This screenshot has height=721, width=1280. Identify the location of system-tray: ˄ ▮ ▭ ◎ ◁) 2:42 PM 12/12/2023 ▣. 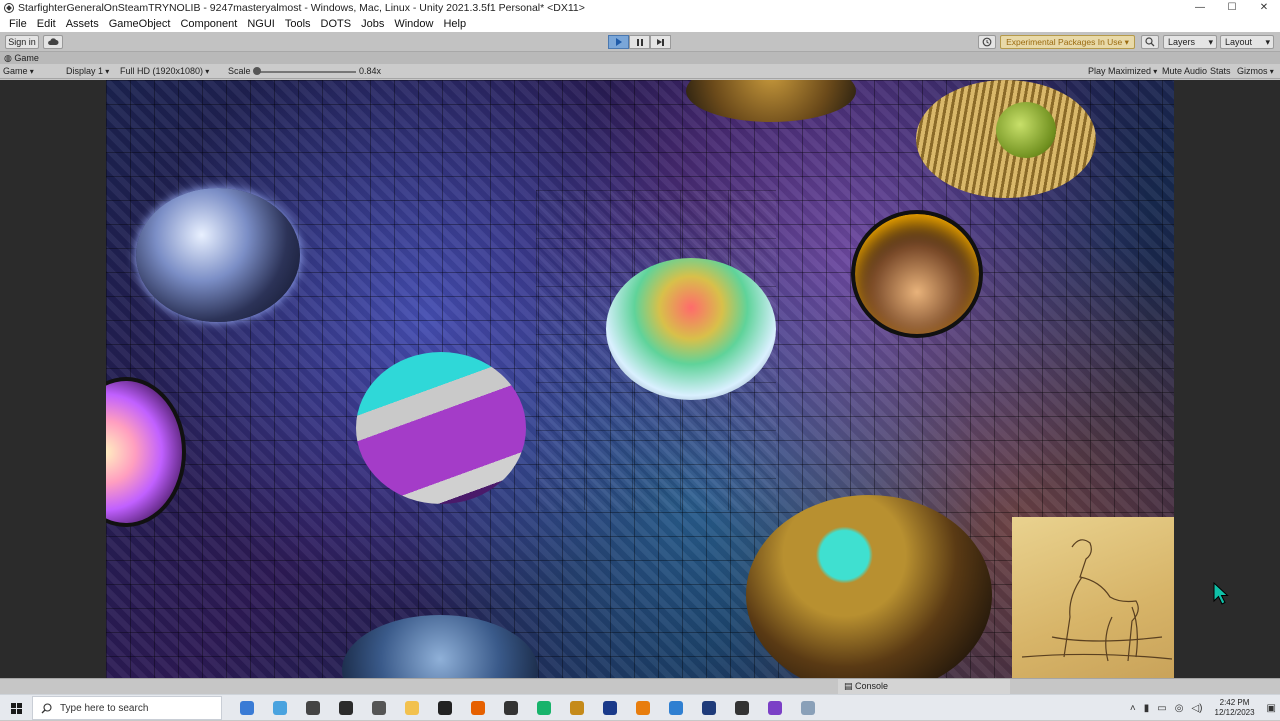
(1203, 708).